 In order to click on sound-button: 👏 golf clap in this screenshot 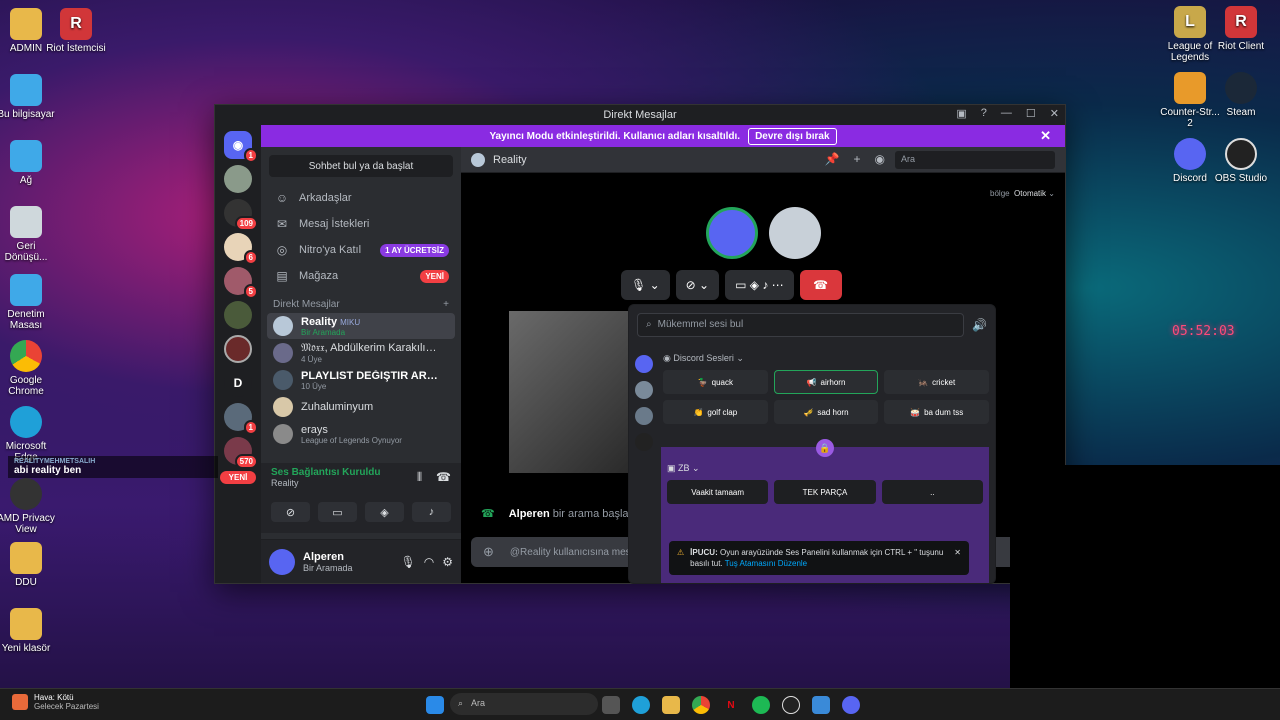, I will do `click(715, 412)`.